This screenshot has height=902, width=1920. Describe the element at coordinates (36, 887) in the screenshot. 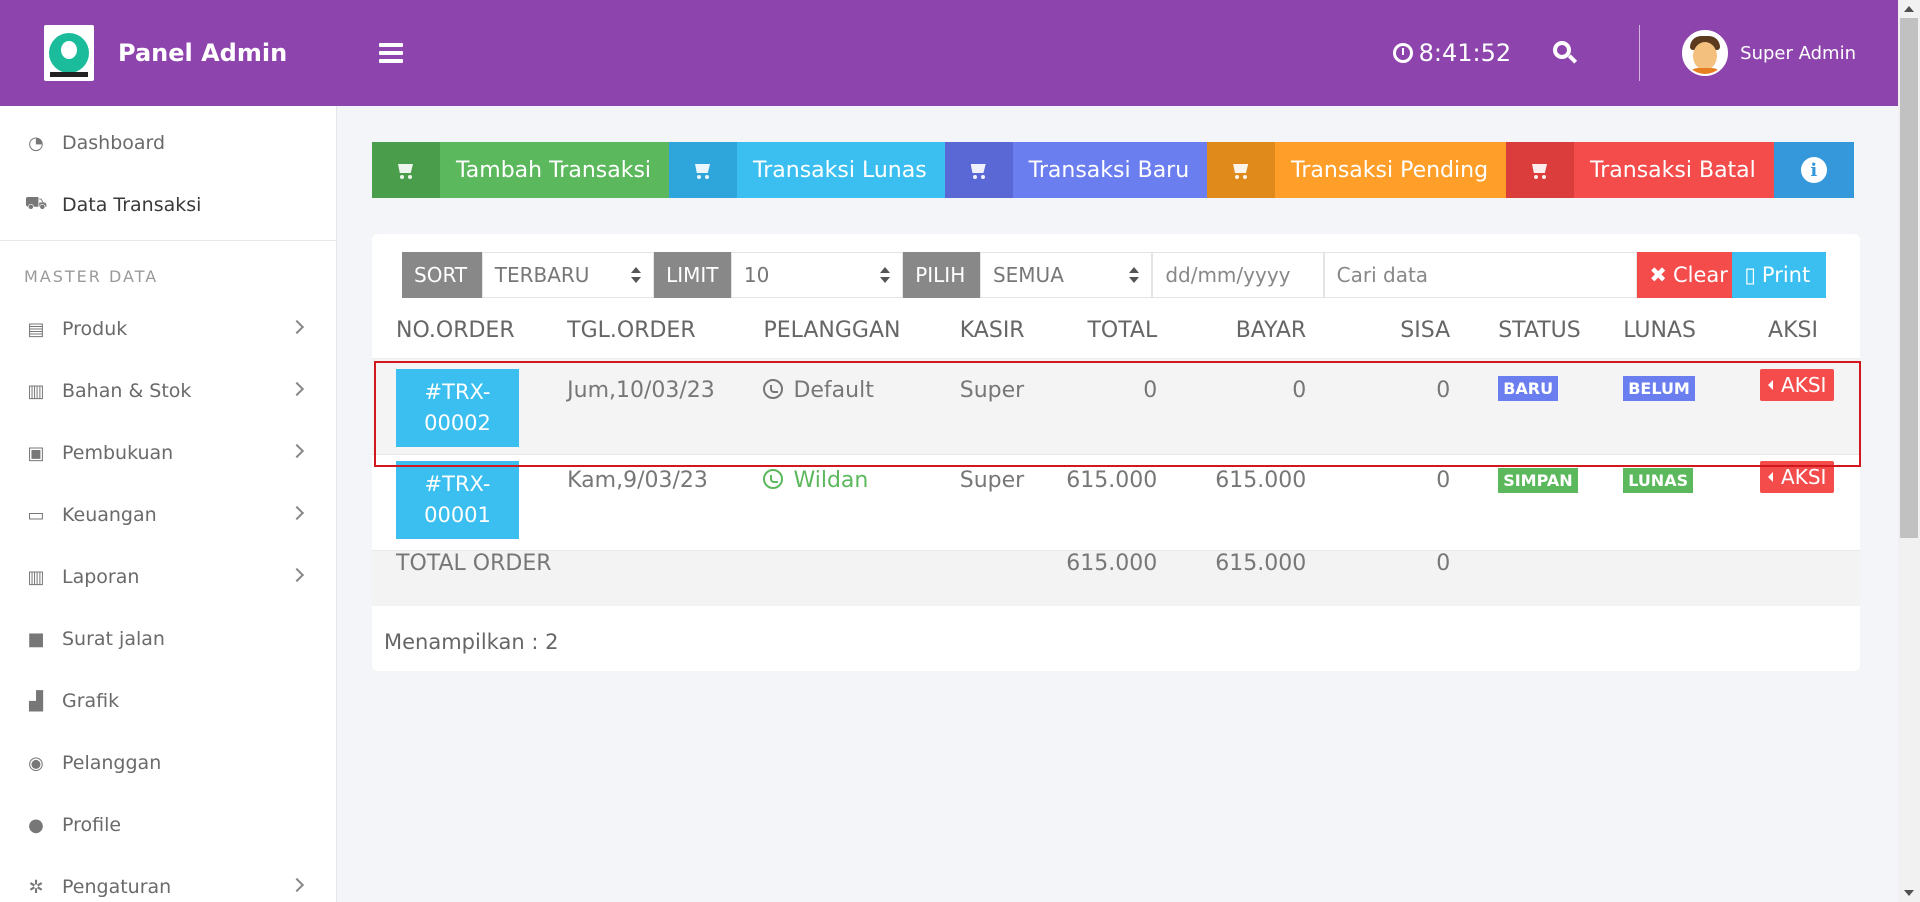

I see `gear-icon: ✲` at that location.